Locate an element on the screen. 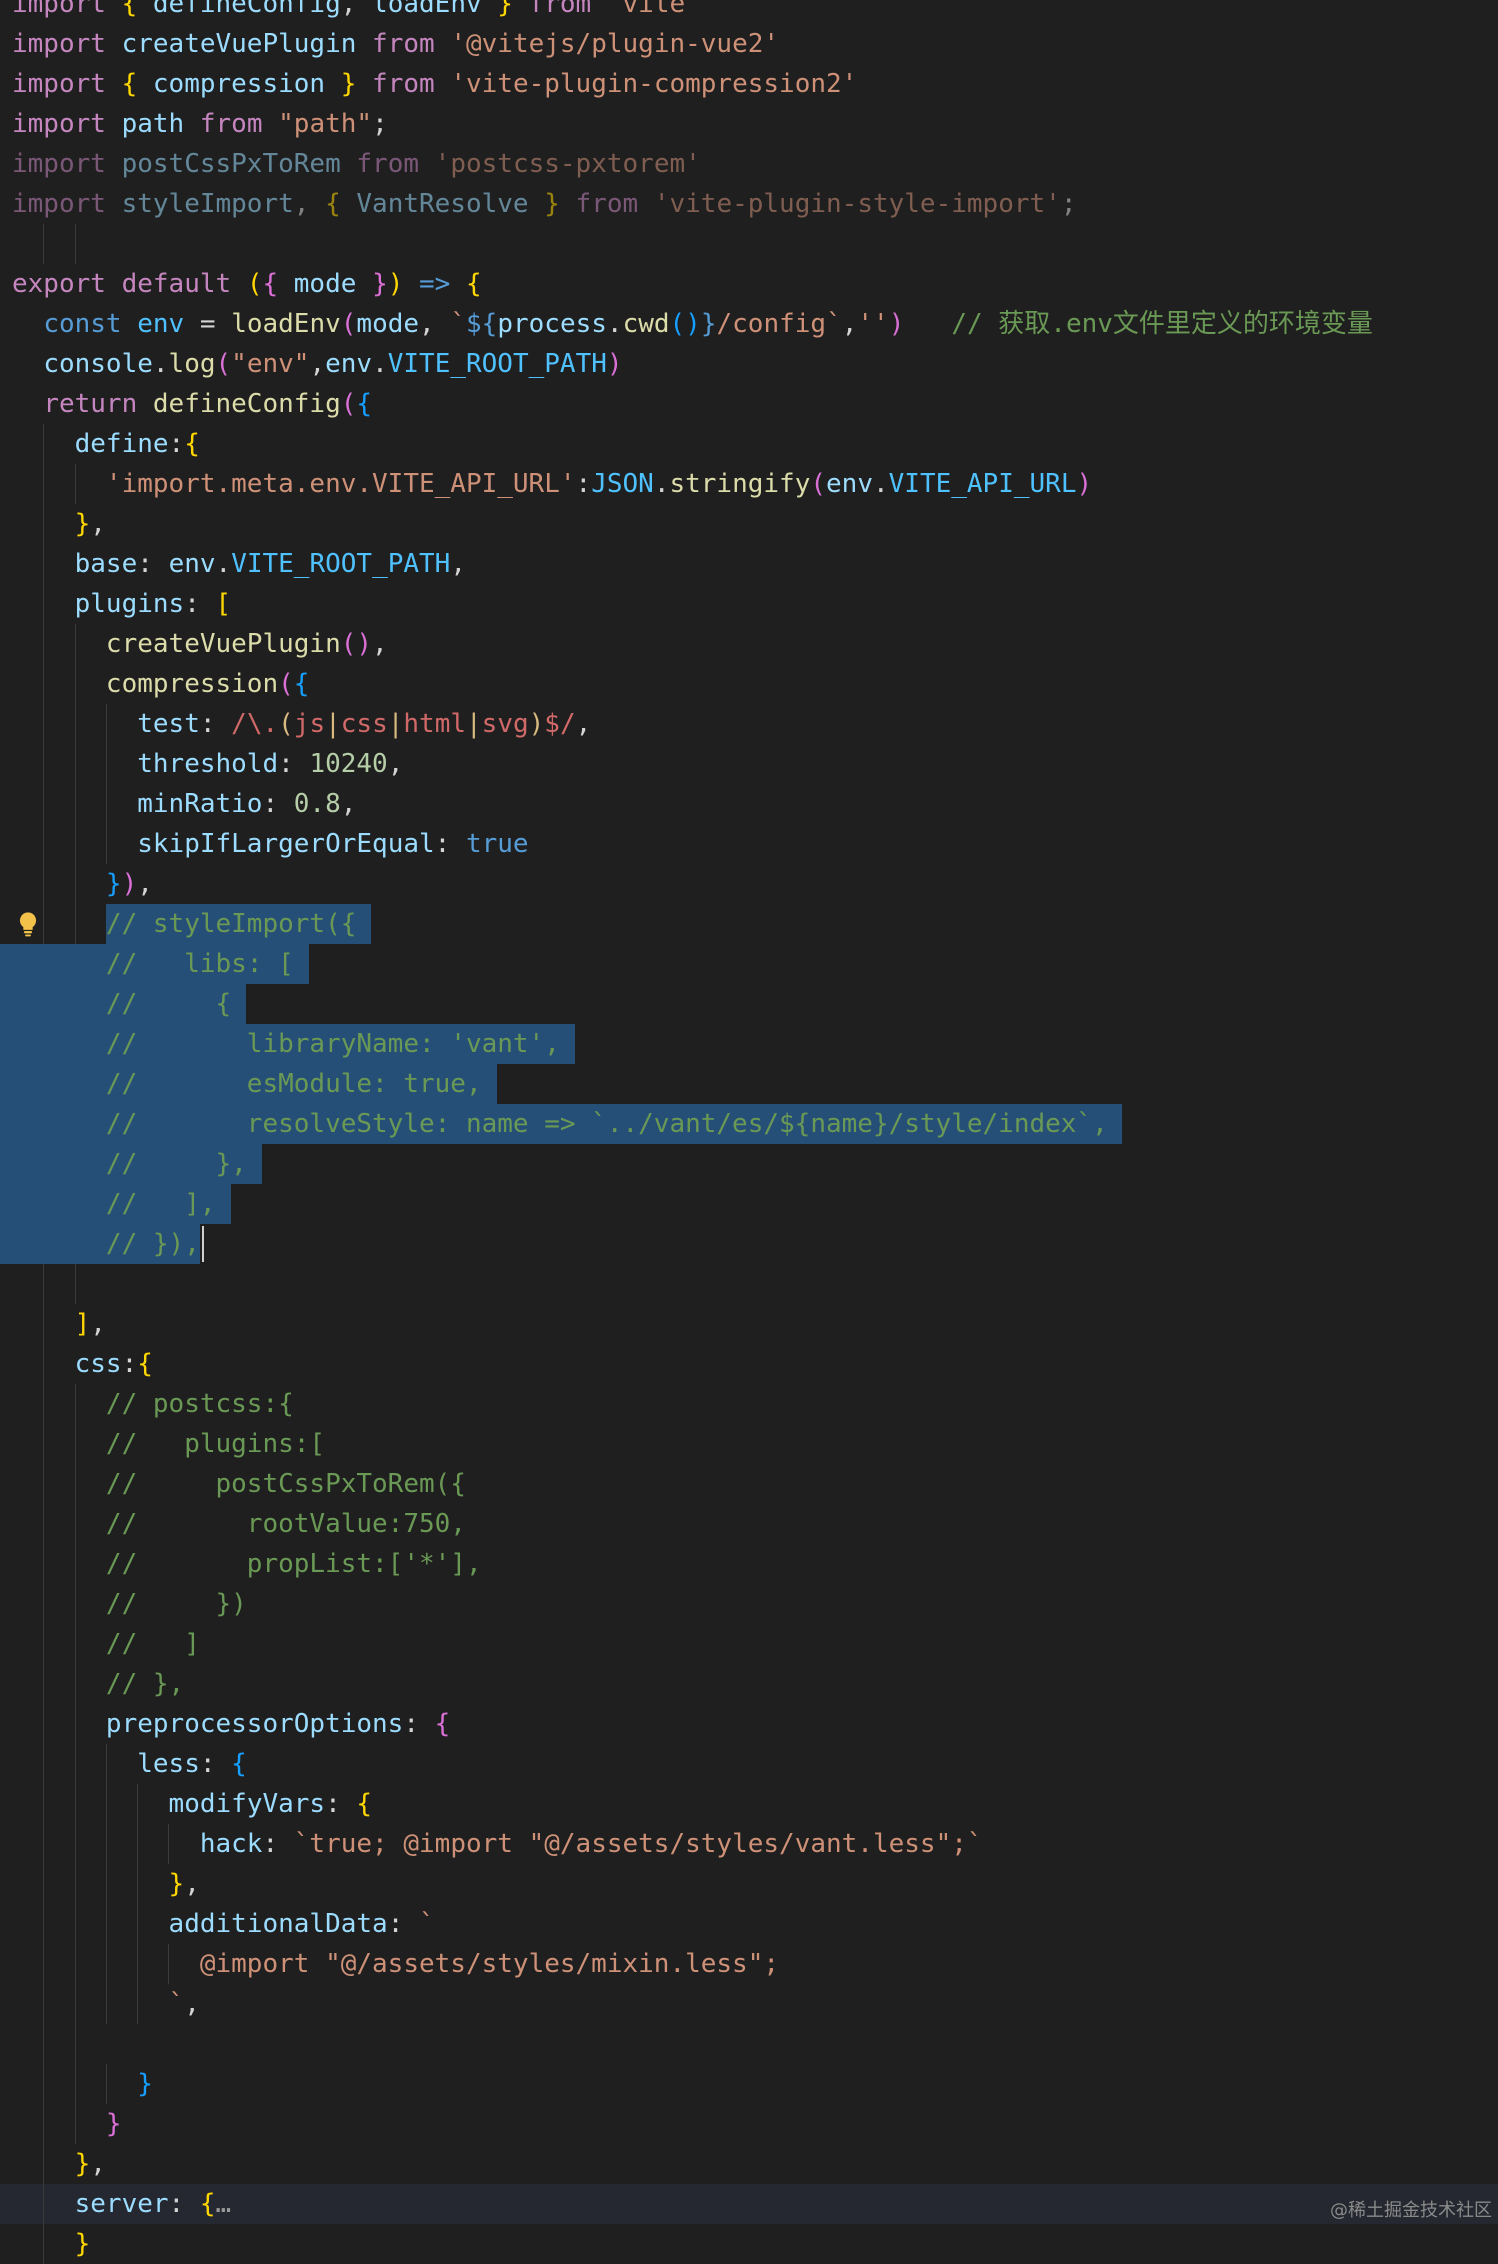  code-line: compression({ is located at coordinates (749, 684).